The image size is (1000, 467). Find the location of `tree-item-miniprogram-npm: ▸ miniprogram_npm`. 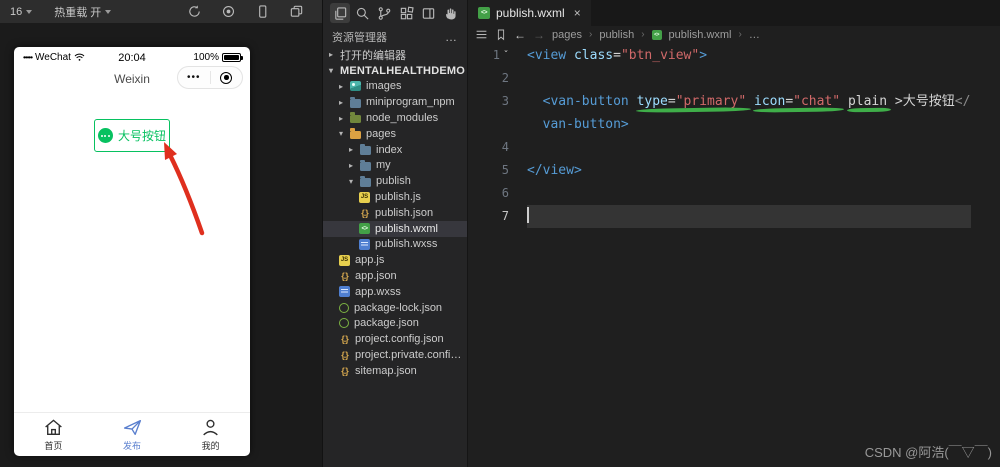

tree-item-miniprogram-npm: ▸ miniprogram_npm is located at coordinates (395, 102).